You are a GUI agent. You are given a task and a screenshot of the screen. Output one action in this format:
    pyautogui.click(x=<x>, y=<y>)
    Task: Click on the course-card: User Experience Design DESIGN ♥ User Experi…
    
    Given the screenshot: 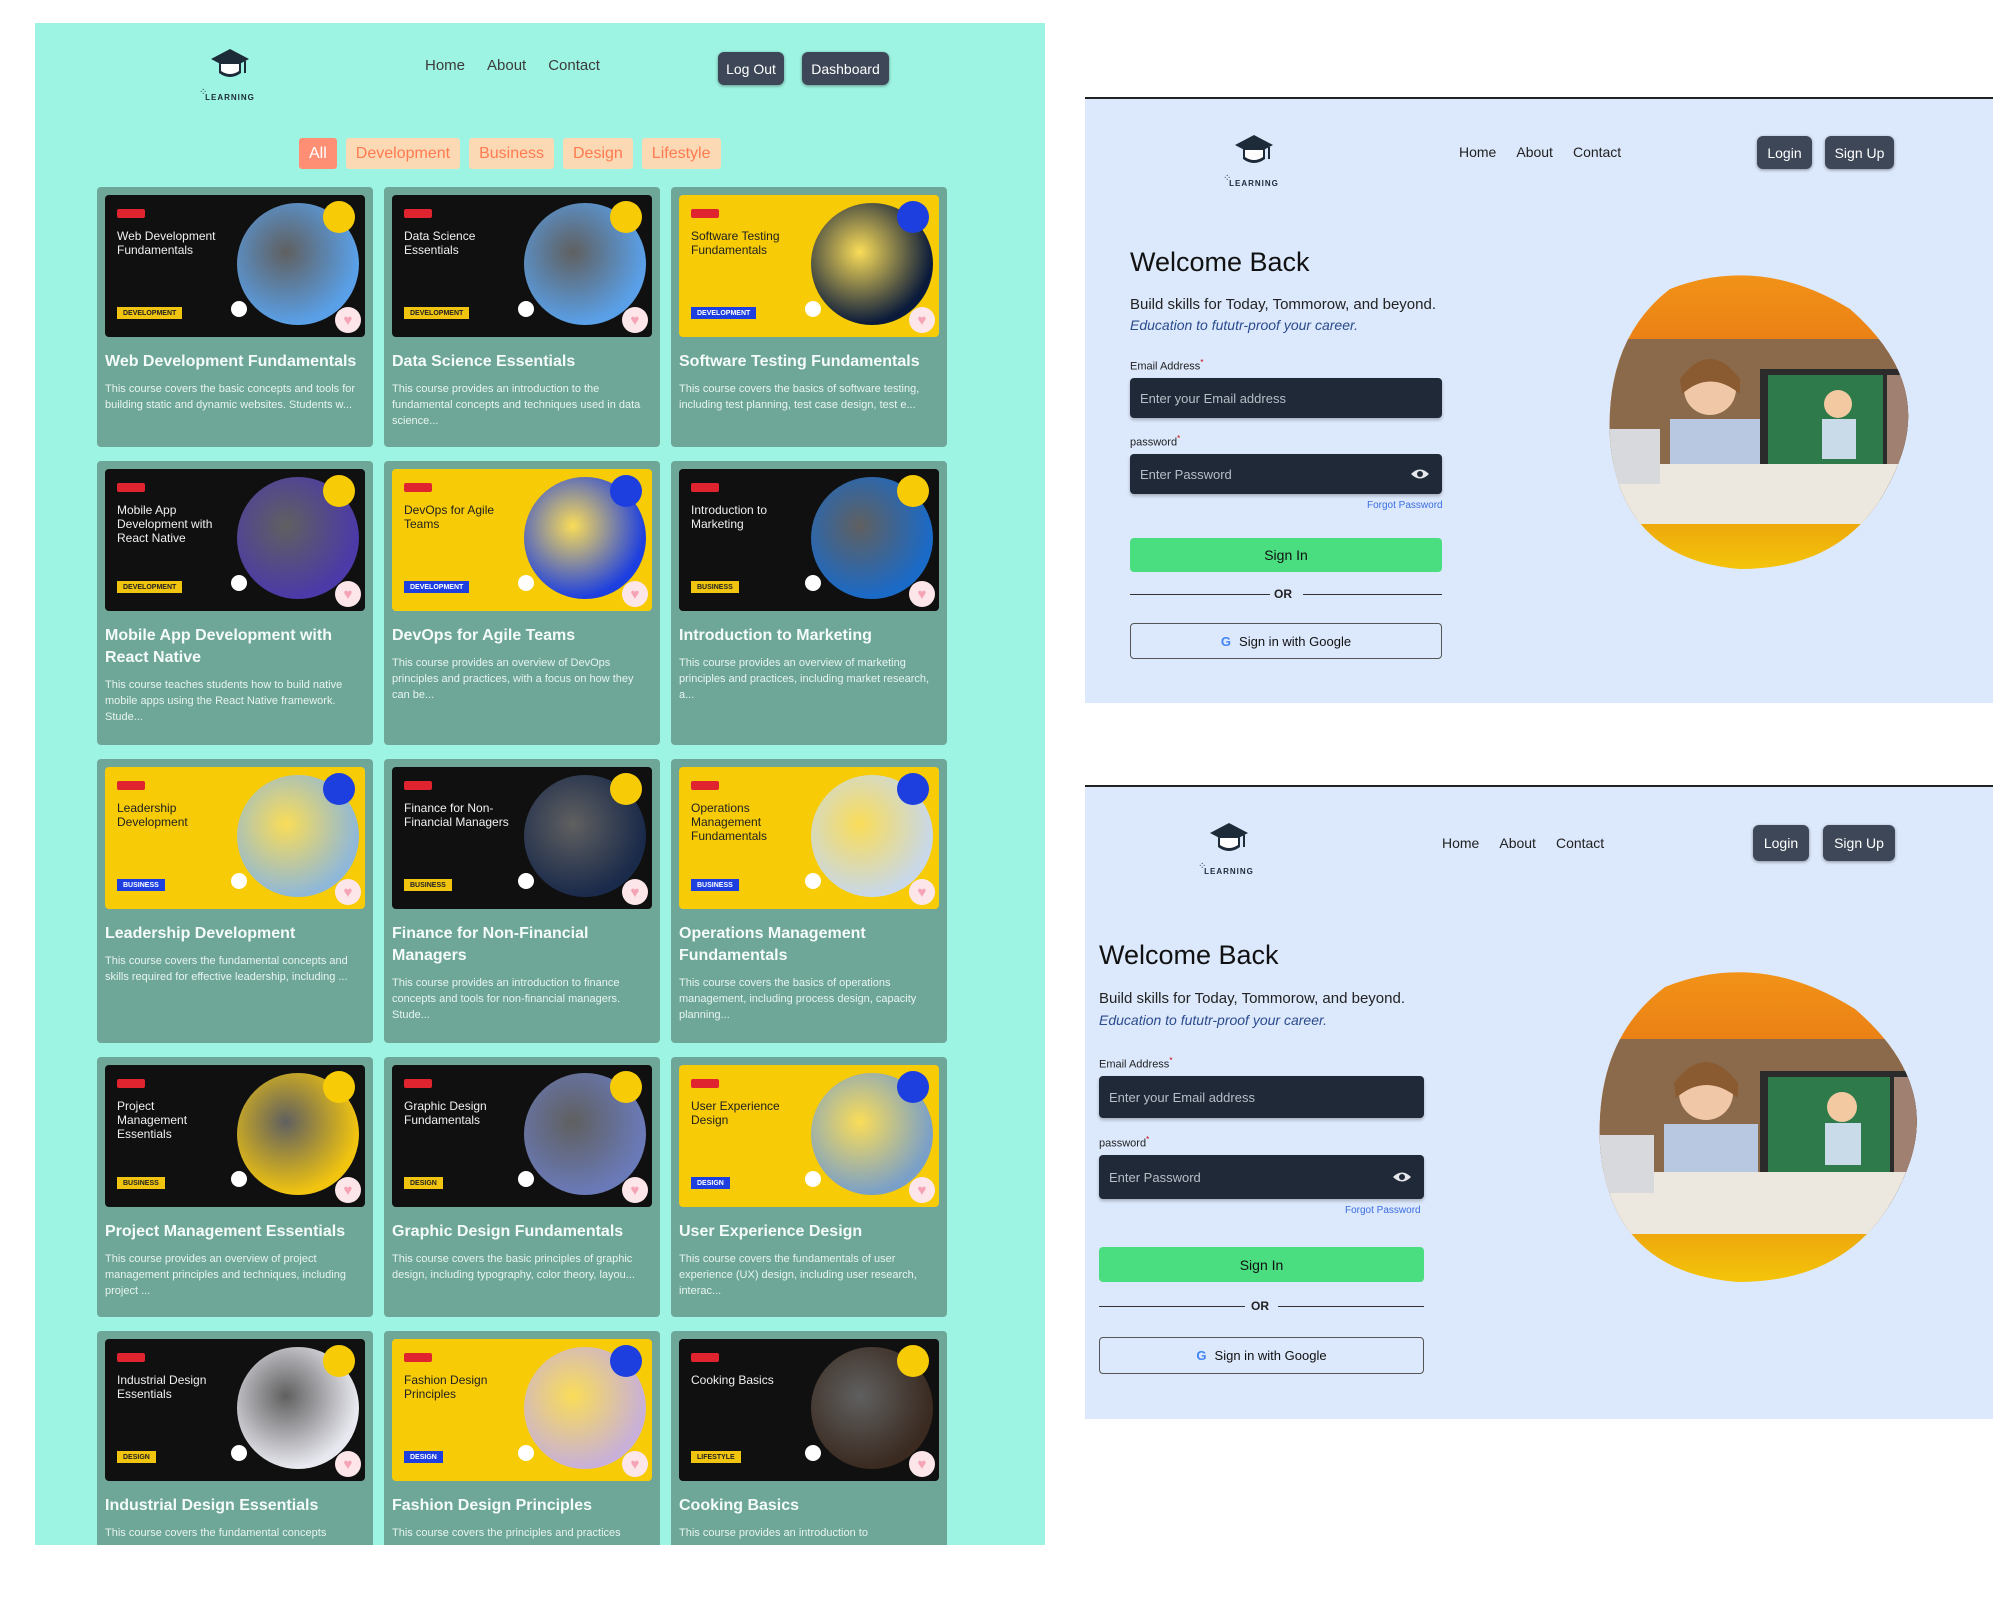 What is the action you would take?
    pyautogui.click(x=809, y=1187)
    